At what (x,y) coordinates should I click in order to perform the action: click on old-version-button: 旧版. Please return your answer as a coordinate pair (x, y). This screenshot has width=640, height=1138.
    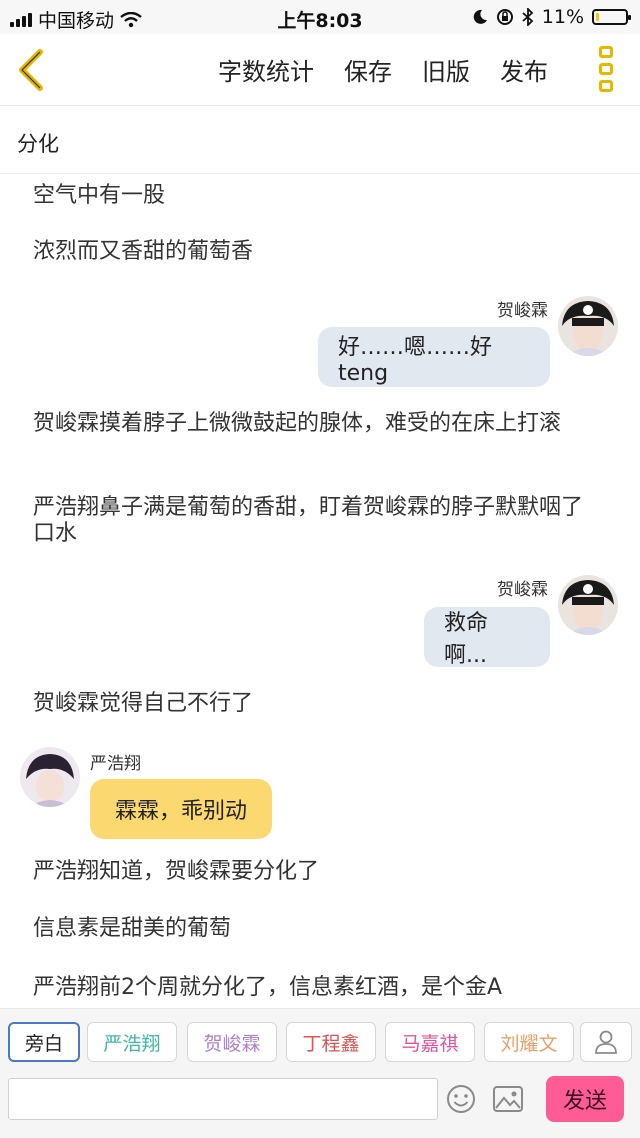
    Looking at the image, I should click on (446, 69).